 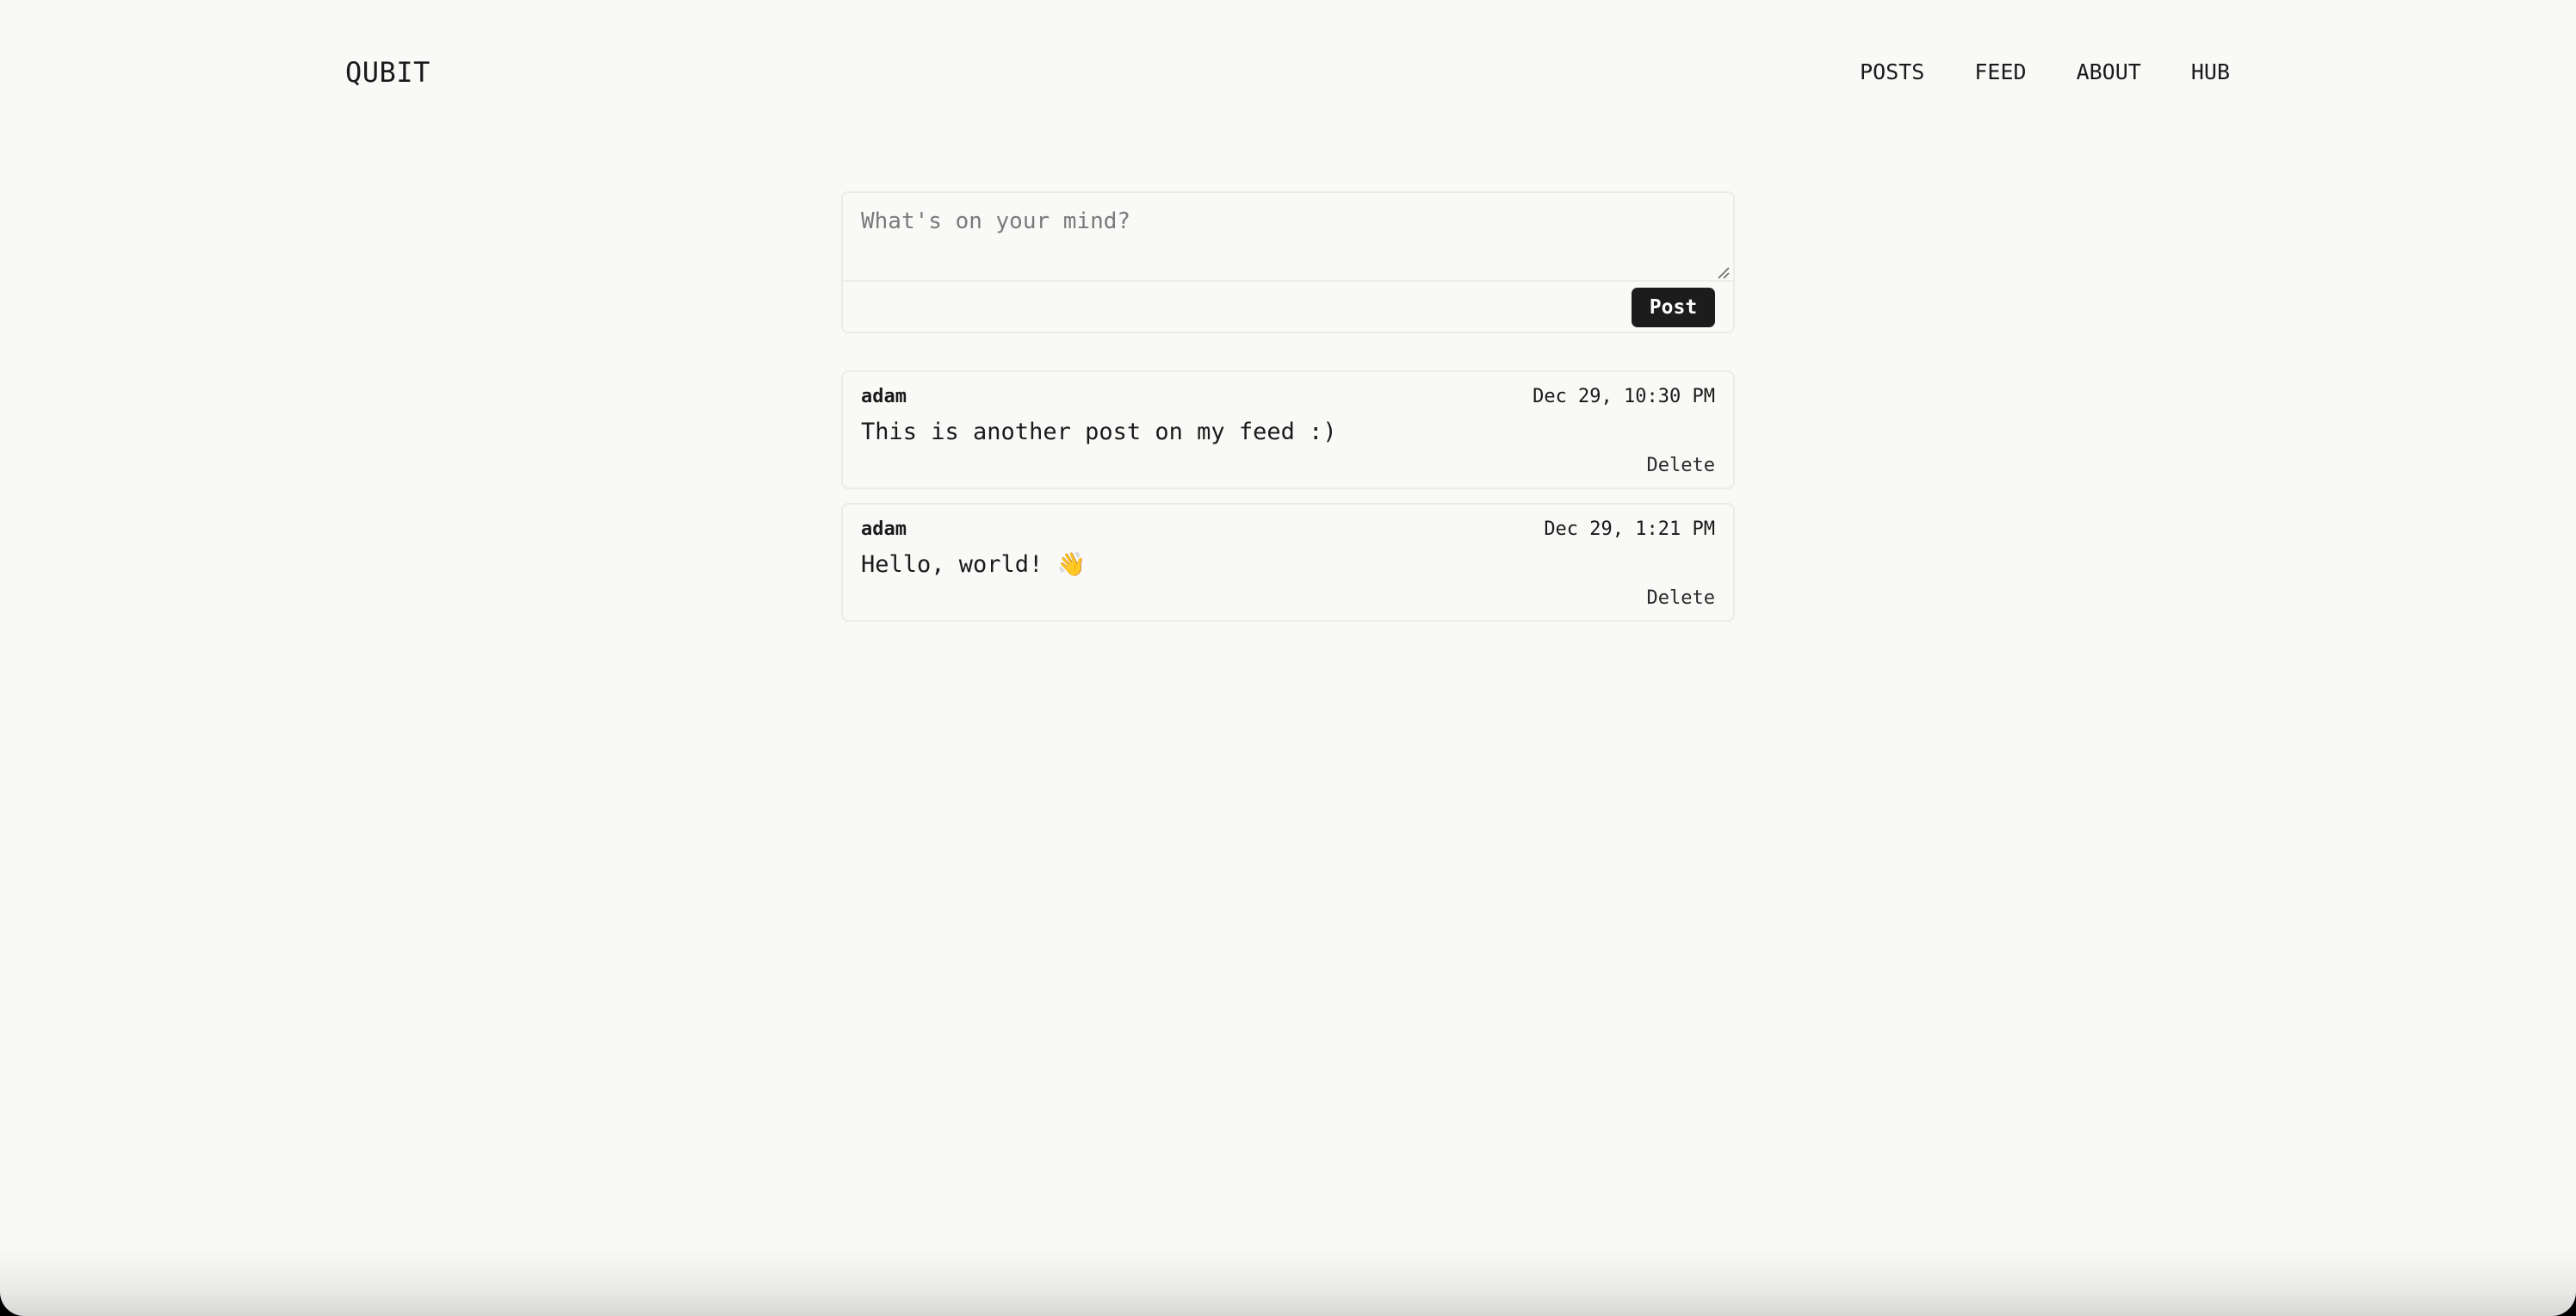 I want to click on window-bottom-shadow, so click(x=1288, y=1281).